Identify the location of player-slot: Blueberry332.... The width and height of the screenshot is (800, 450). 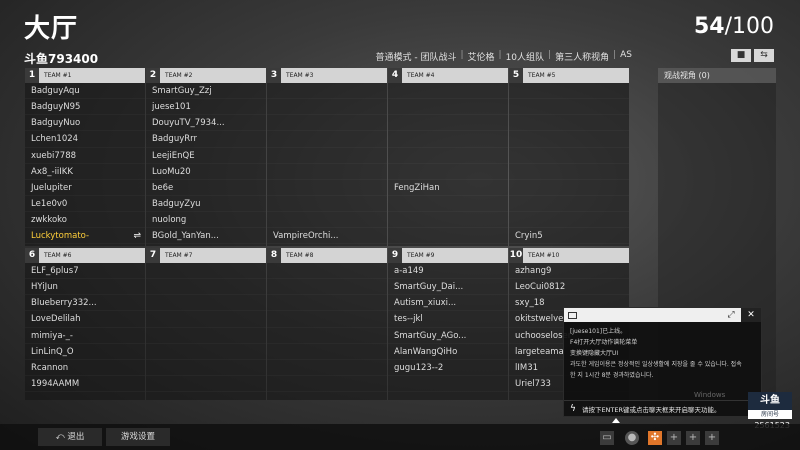
(85, 303).